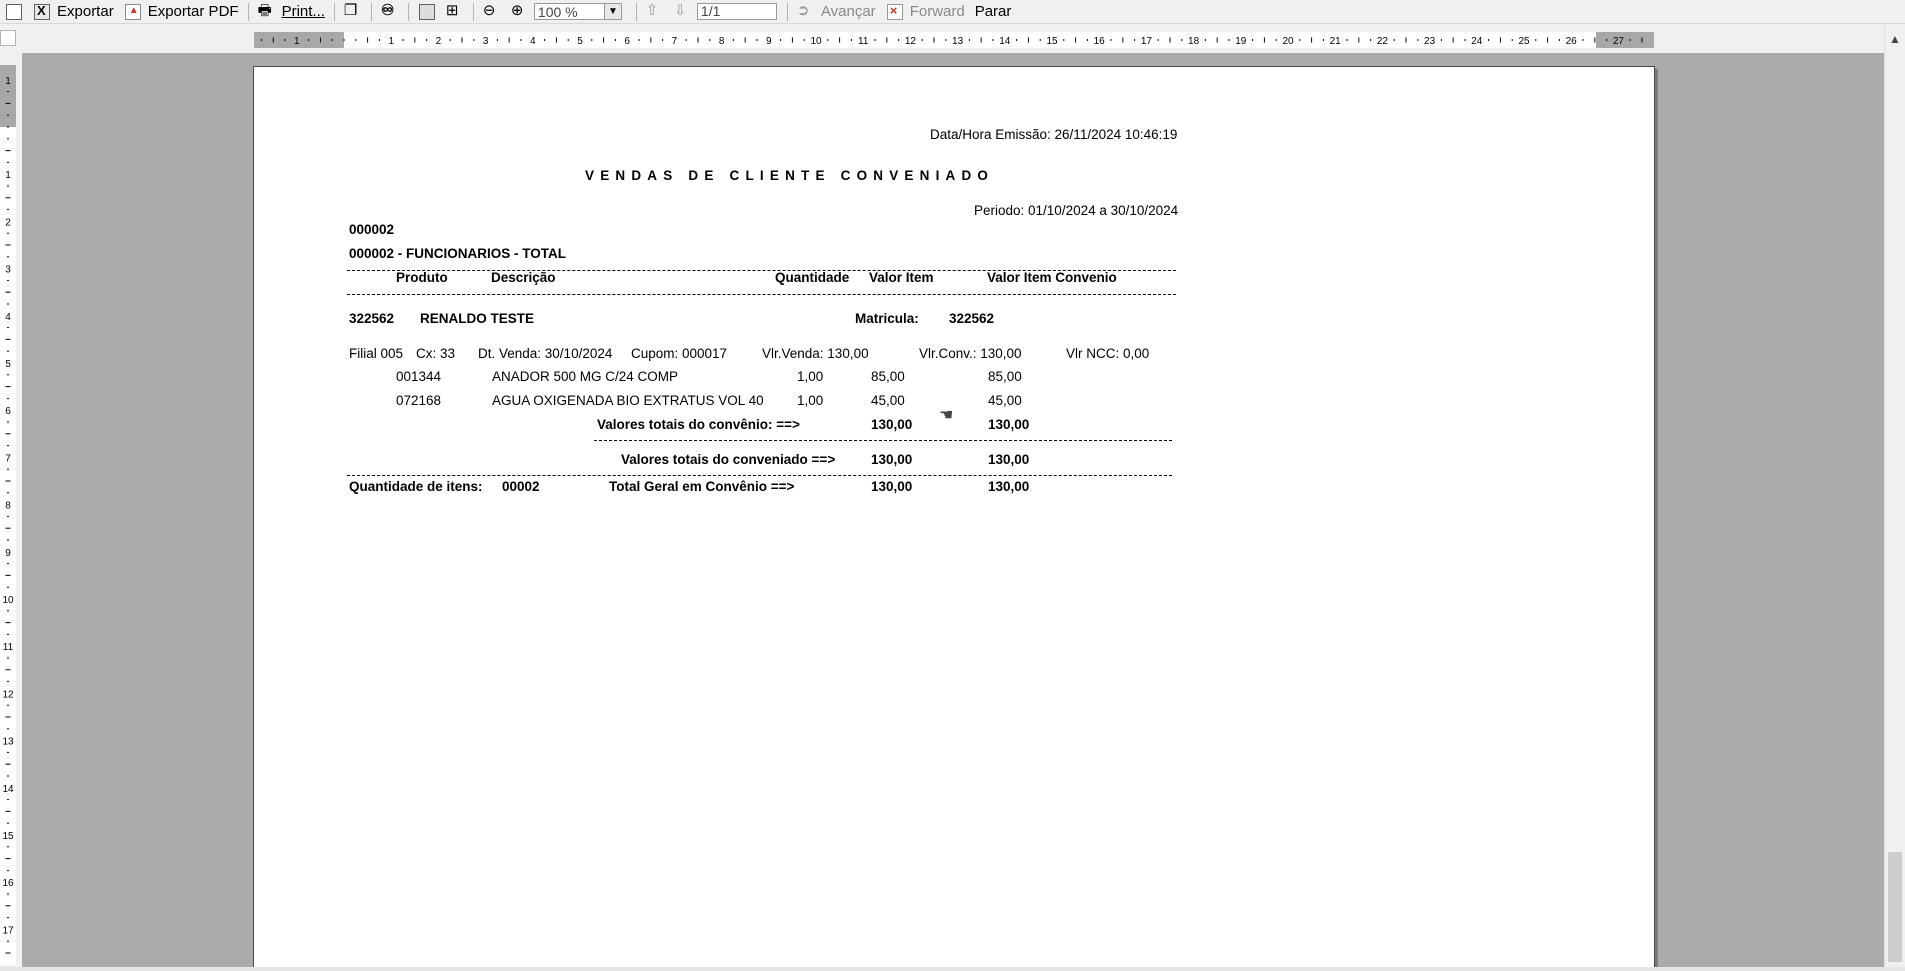  What do you see at coordinates (863, 41) in the screenshot?
I see `ruler-label: 11` at bounding box center [863, 41].